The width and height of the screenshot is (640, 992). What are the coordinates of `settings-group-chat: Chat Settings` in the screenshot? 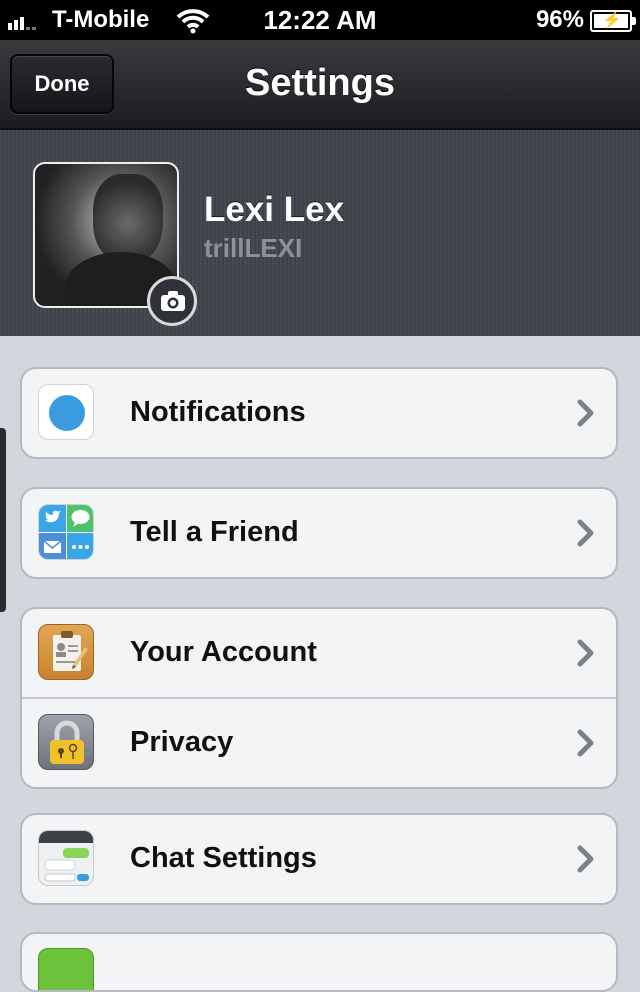 It's located at (319, 859).